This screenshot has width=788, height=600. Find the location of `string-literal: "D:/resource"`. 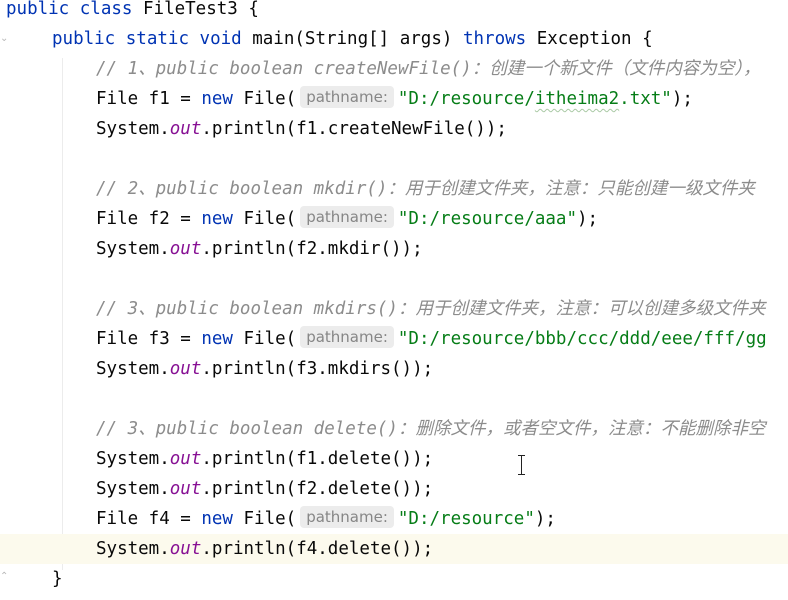

string-literal: "D:/resource" is located at coordinates (466, 519).